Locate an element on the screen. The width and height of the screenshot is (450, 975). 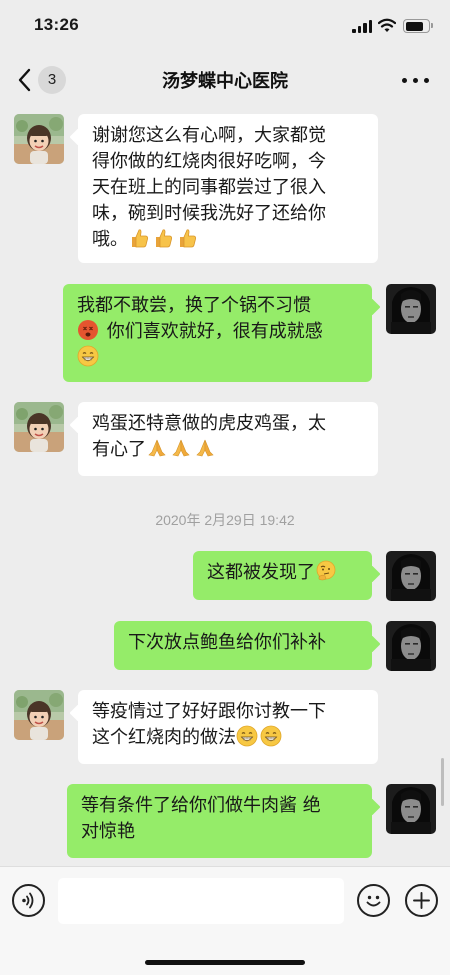
wifi-icon is located at coordinates (387, 25).